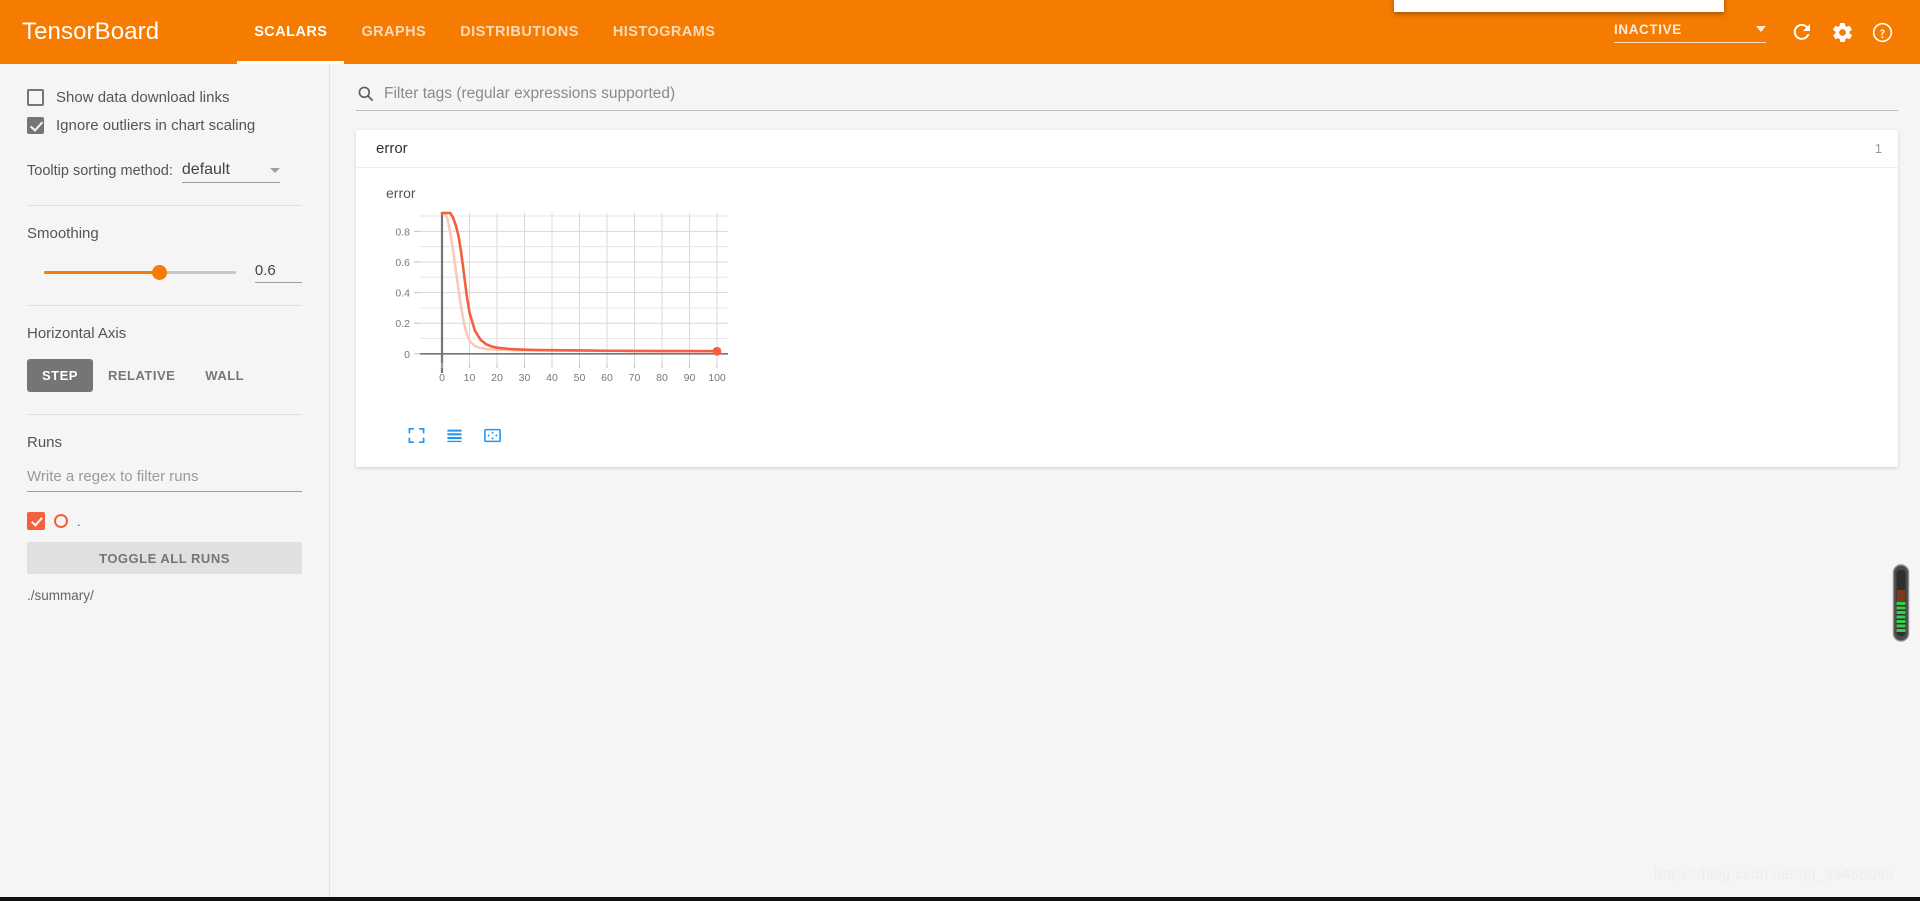 The width and height of the screenshot is (1920, 901). I want to click on horizontal-axis-label: Horizontal Axis, so click(77, 333).